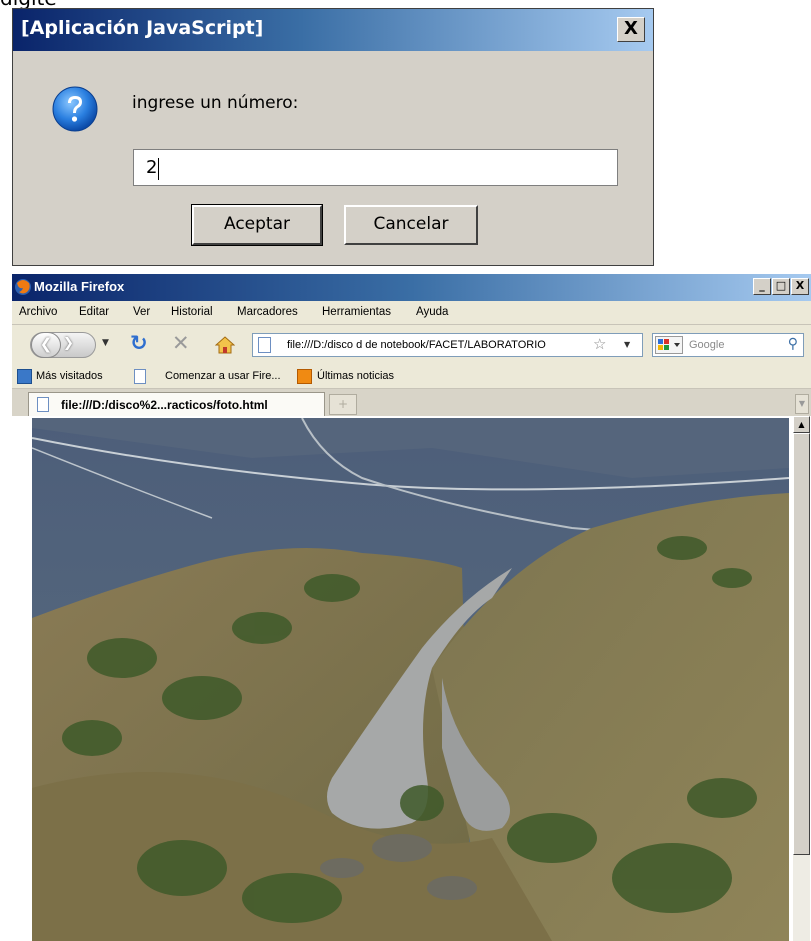 This screenshot has height=941, width=811. I want to click on bookmark-most-visited: Más visitados, so click(69, 376).